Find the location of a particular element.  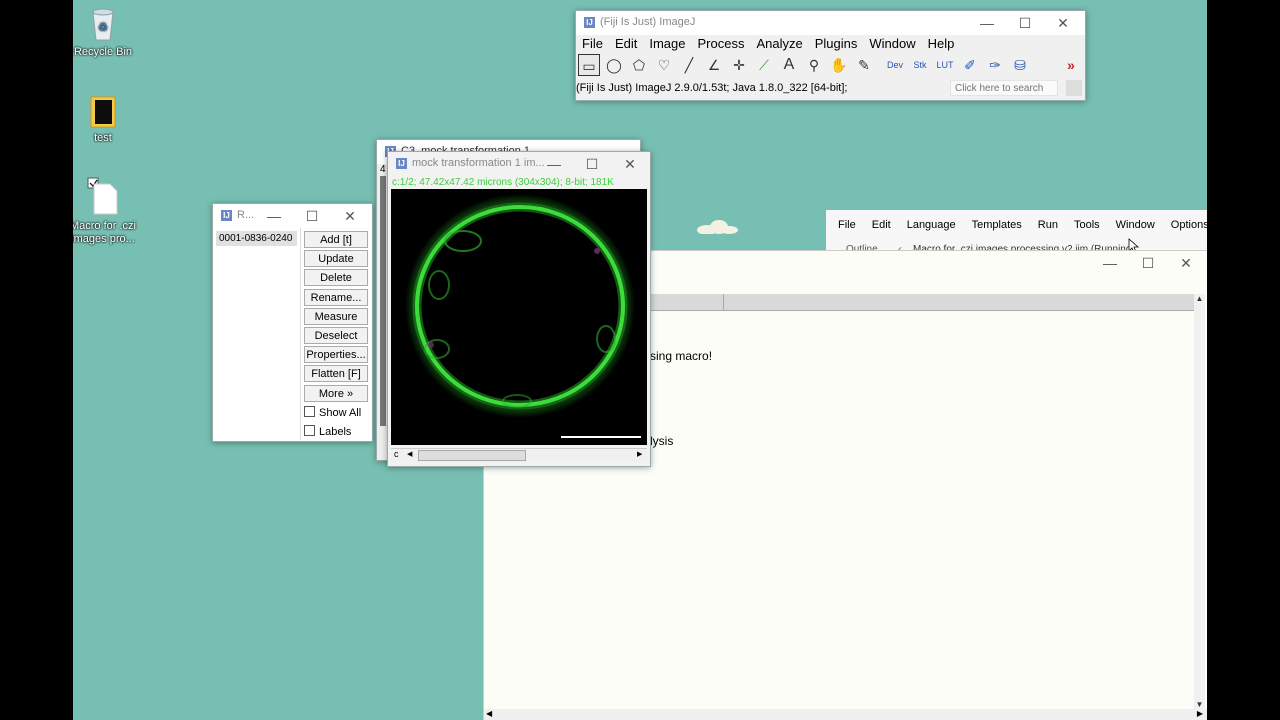

channel-slider: c ◀ ▶ is located at coordinates (519, 455).